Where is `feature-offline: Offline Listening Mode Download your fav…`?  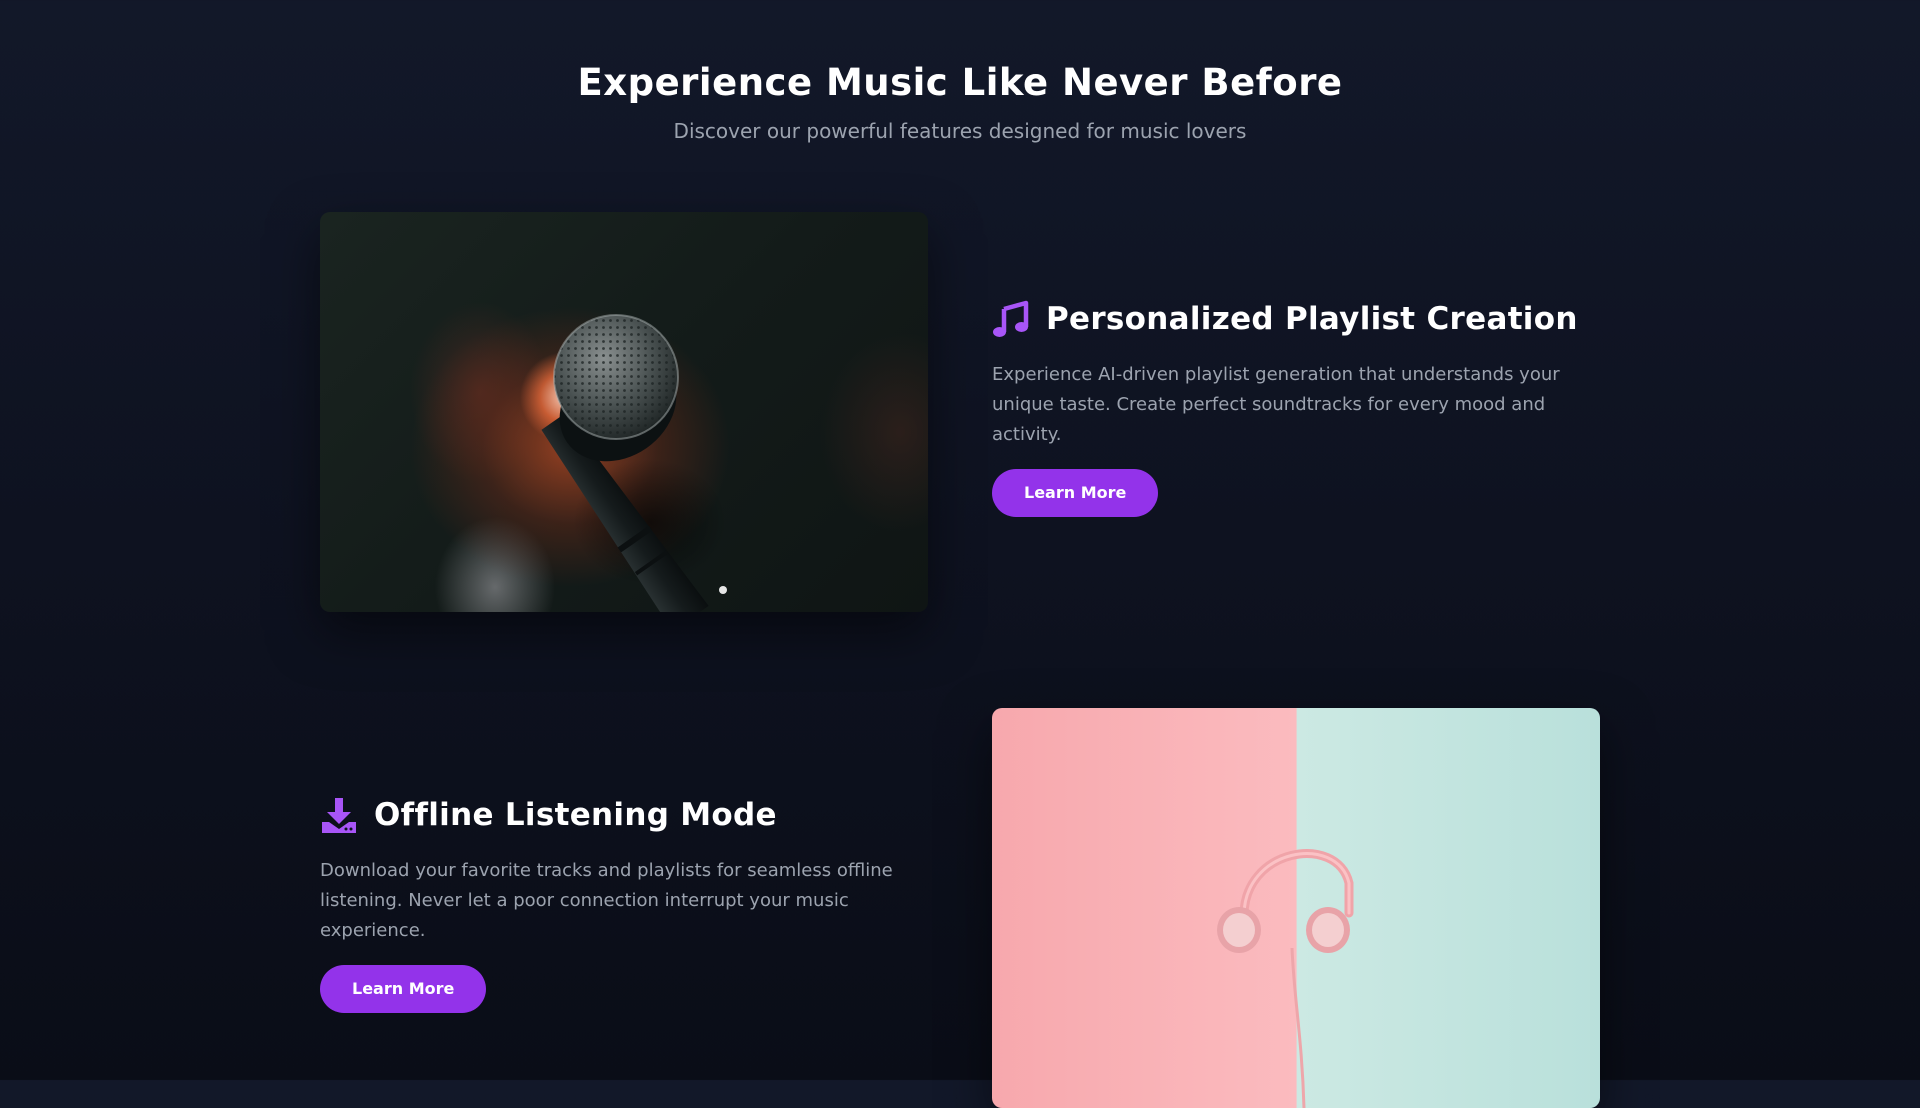
feature-offline: Offline Listening Mode Download your fav… is located at coordinates (620, 903).